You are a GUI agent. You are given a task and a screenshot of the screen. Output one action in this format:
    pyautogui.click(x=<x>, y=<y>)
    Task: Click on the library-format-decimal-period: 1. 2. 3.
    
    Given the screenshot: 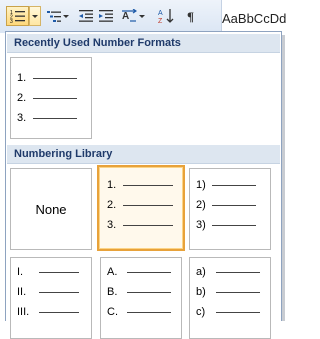 What is the action you would take?
    pyautogui.click(x=141, y=208)
    